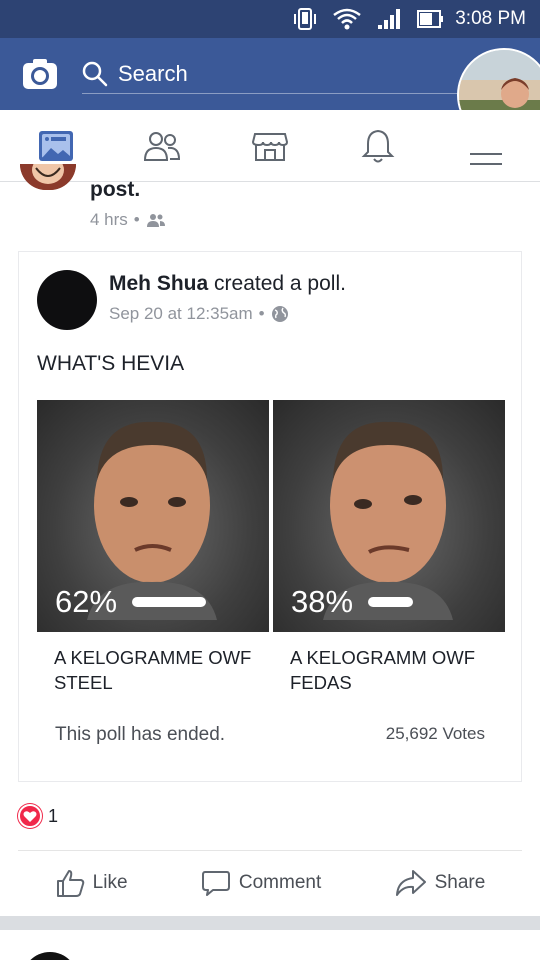 Image resolution: width=540 pixels, height=960 pixels. Describe the element at coordinates (270, 19) in the screenshot. I see `status-bar: 3:08 PM` at that location.